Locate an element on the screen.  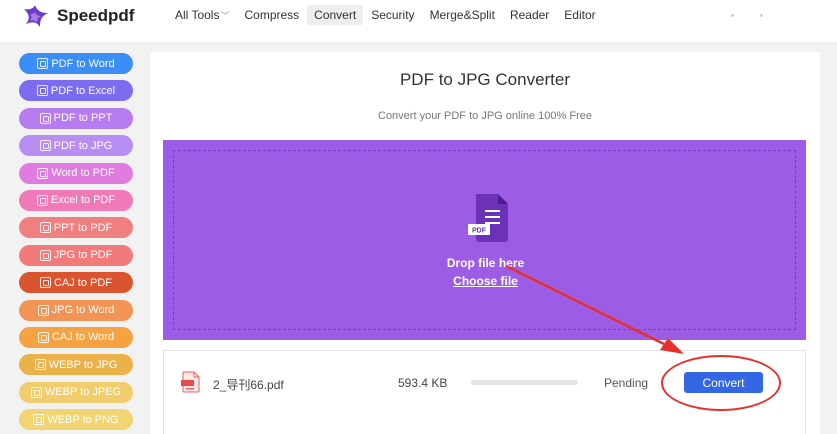
sidebar-item-label: WEBP to PNG is located at coordinates (83, 419).